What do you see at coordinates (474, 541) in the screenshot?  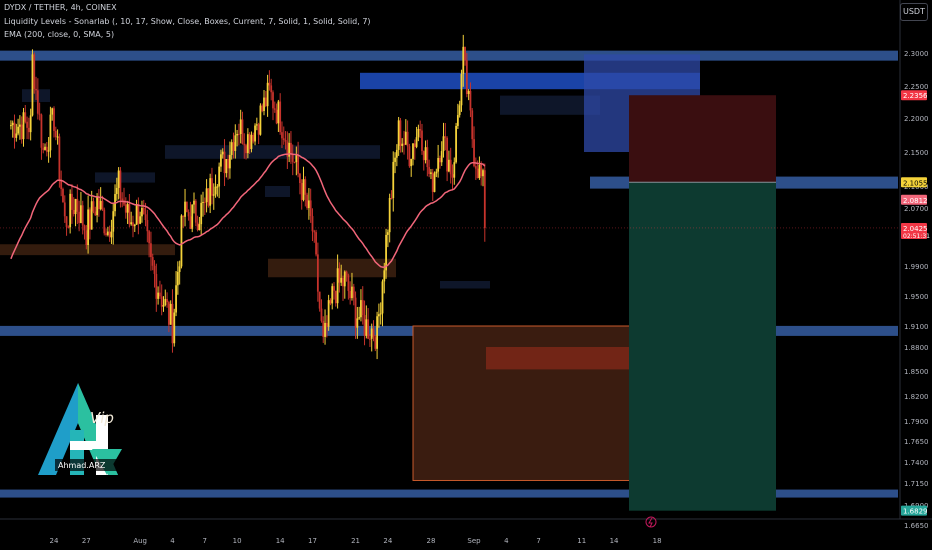 I see `x-tick-label: Sep` at bounding box center [474, 541].